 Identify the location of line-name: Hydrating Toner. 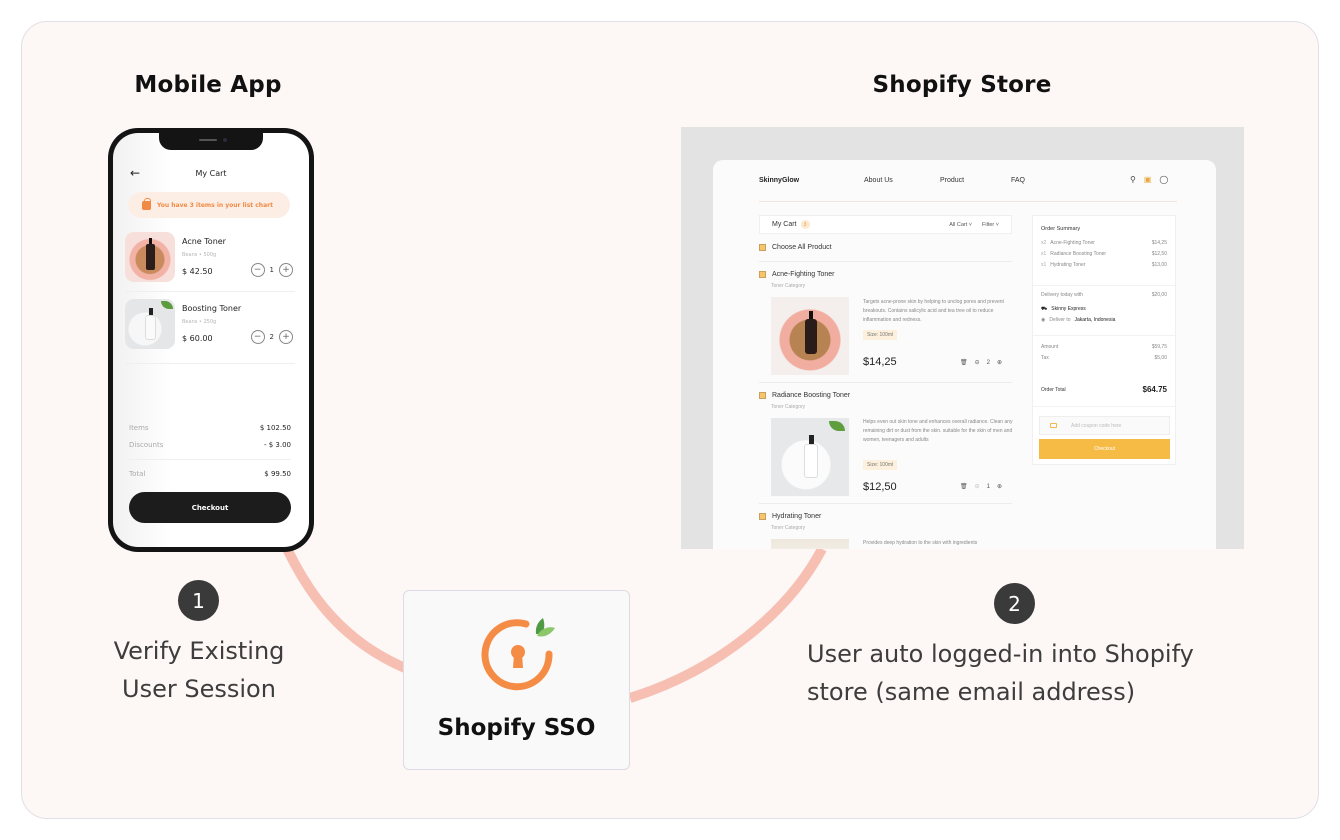
(1068, 265).